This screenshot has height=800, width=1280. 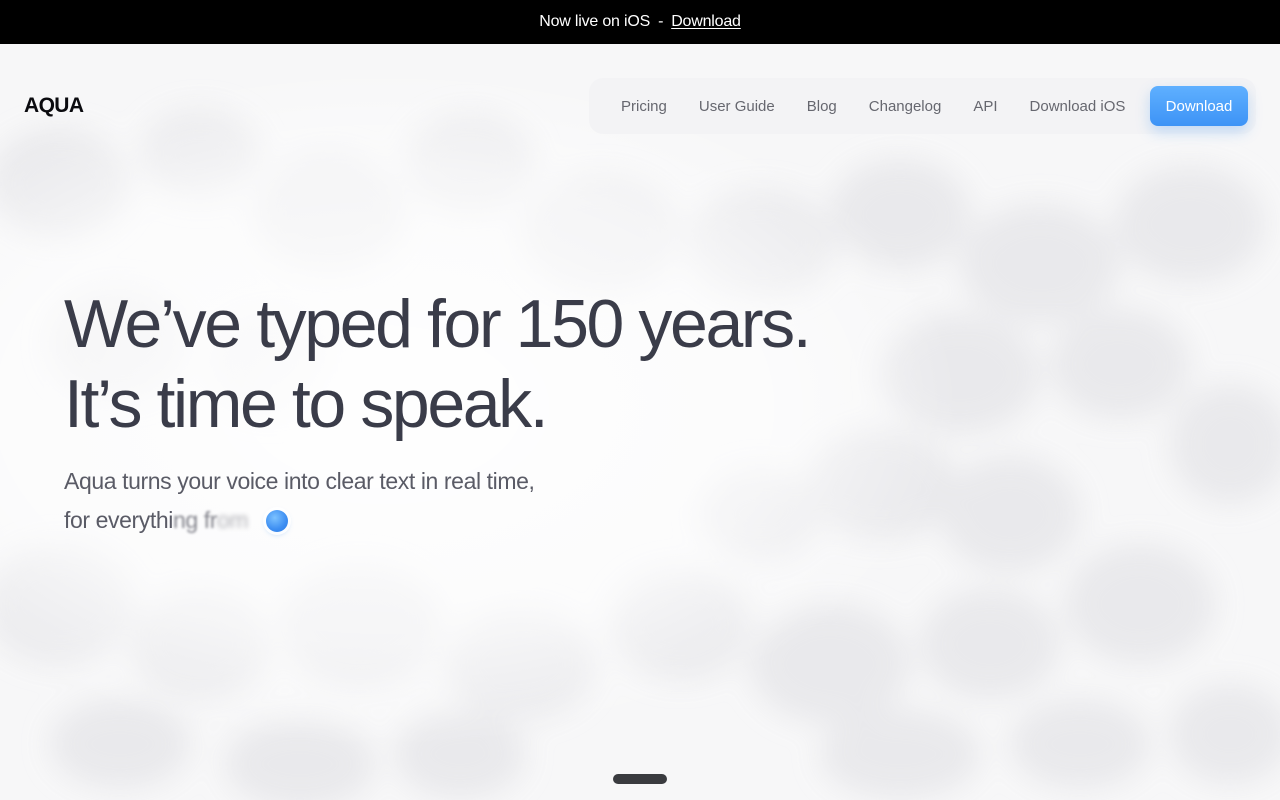 What do you see at coordinates (233, 520) in the screenshot?
I see `typing-text-faded: om` at bounding box center [233, 520].